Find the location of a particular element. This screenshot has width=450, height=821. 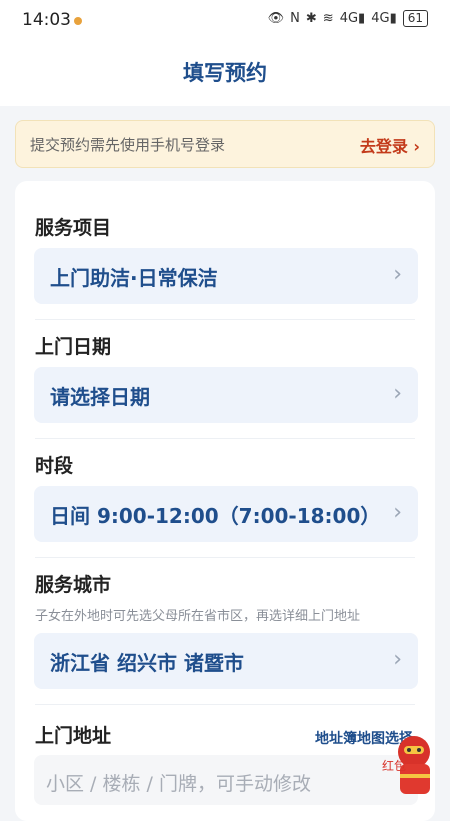

service-select: 上门助洁·日常保洁 › is located at coordinates (226, 276).